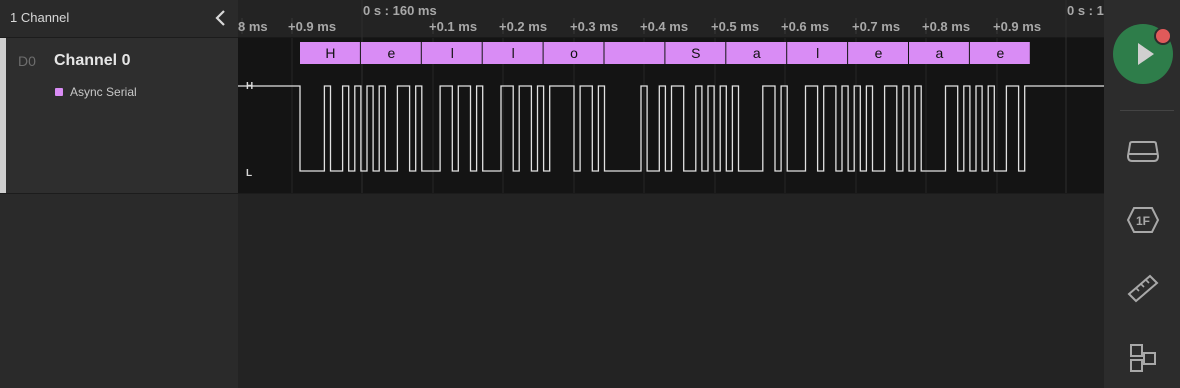 The image size is (1180, 388). I want to click on time-tick-label: 8 ms, so click(253, 26).